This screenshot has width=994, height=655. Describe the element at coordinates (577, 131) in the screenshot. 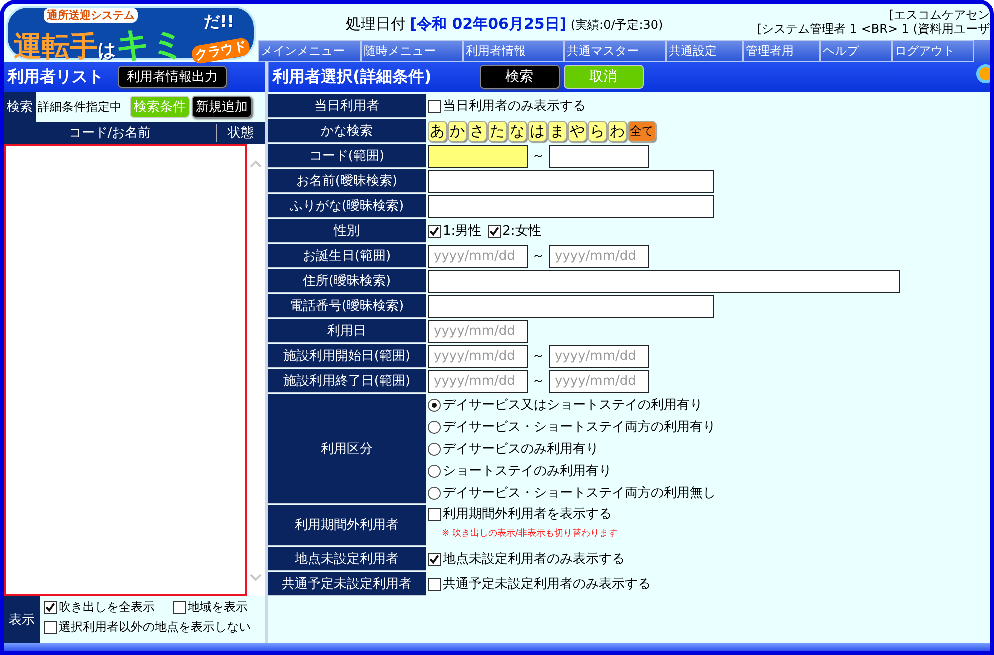

I see `kana-button: や` at that location.